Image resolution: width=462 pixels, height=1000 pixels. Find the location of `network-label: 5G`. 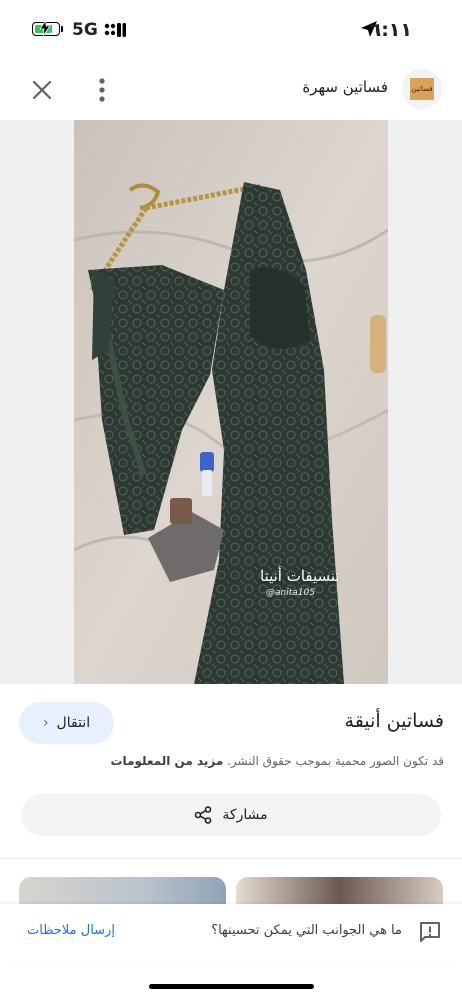

network-label: 5G is located at coordinates (85, 30).